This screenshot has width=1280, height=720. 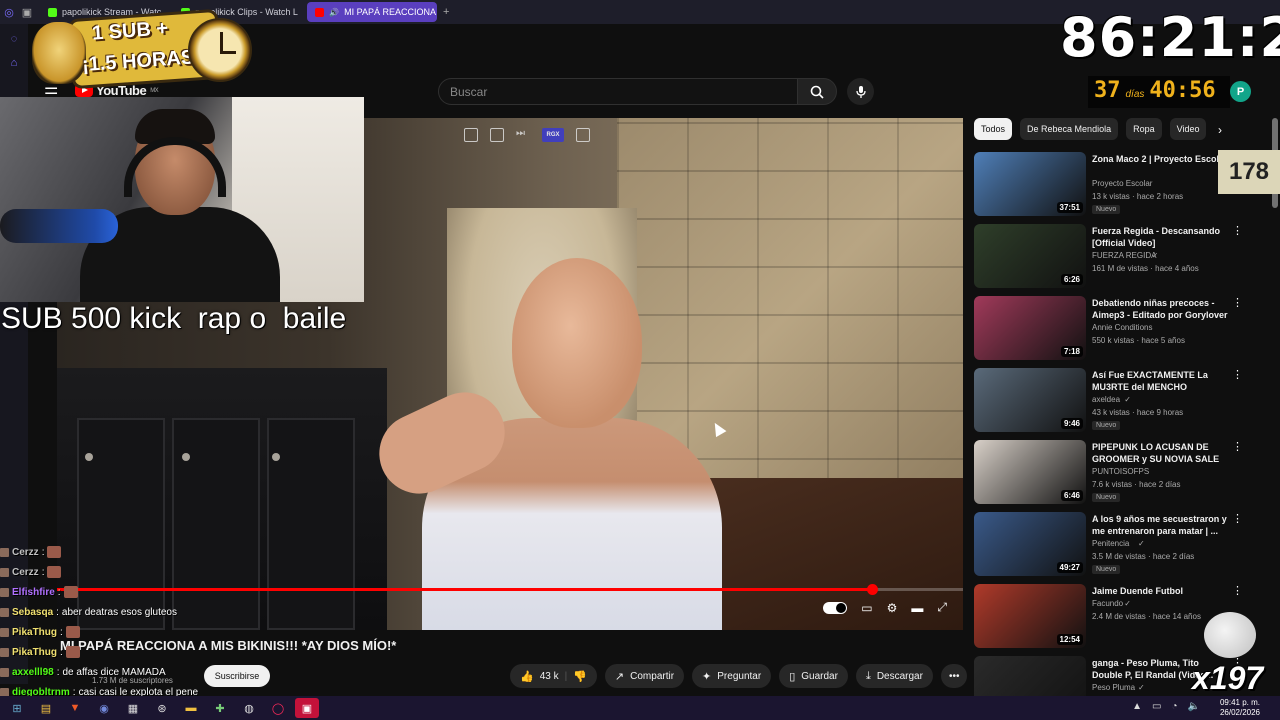 I want to click on video-thumbnail: 6:46, so click(x=1030, y=472).